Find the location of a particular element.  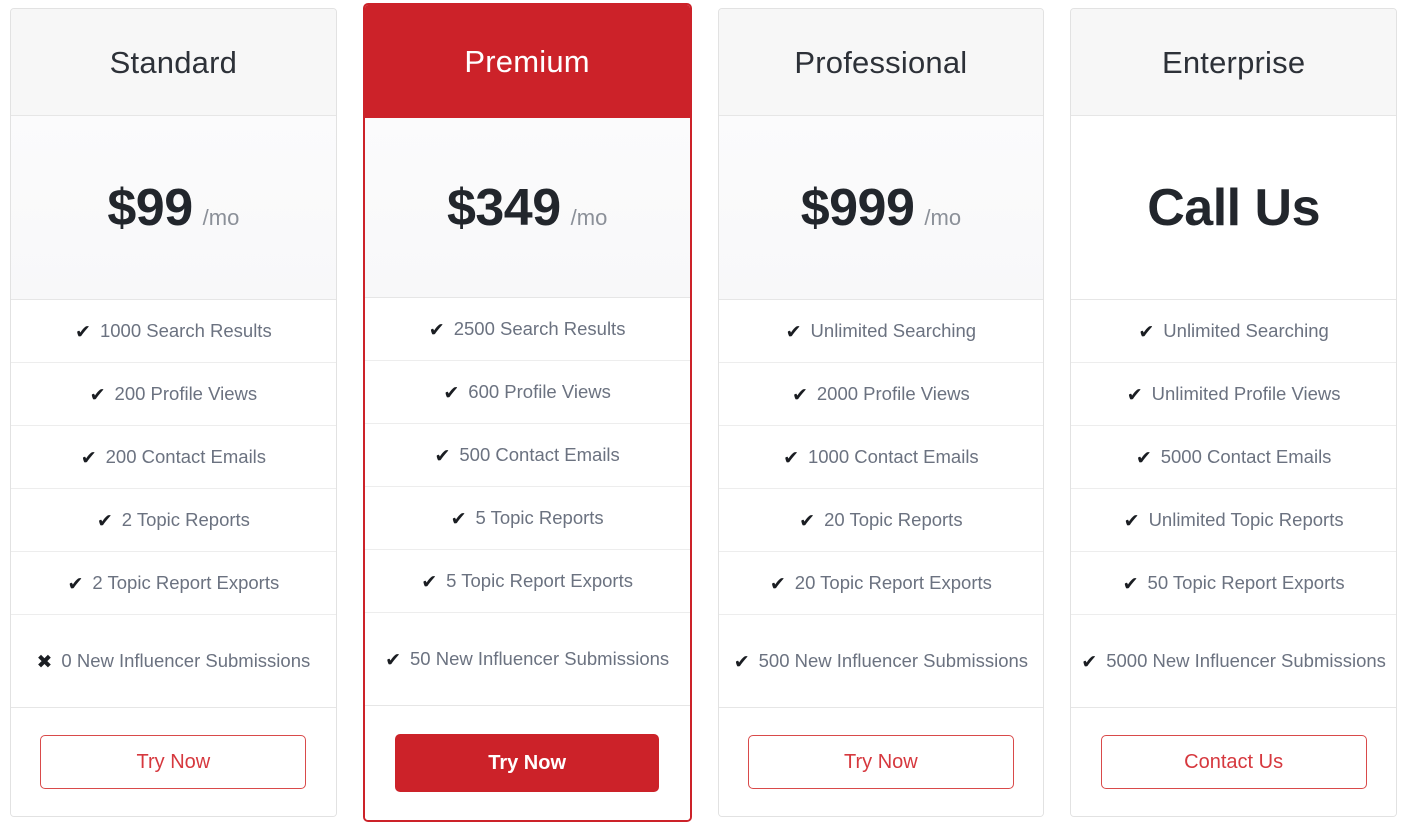

price-amount: $999 is located at coordinates (857, 207).